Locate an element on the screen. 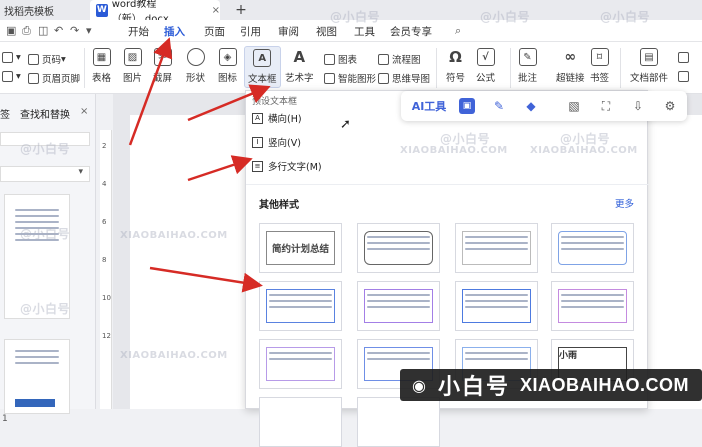 The image size is (702, 447). other-styles-title: 其他样式 is located at coordinates (279, 205).